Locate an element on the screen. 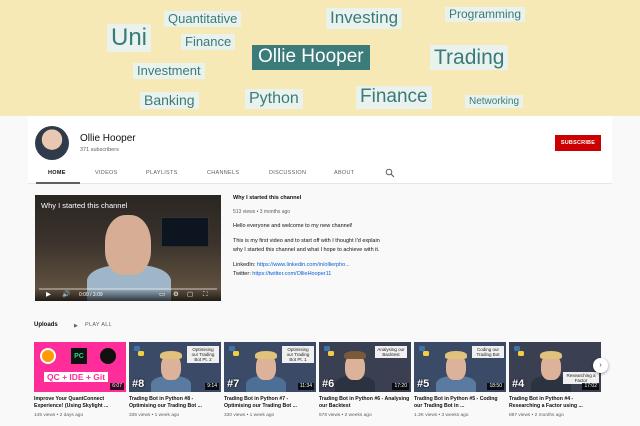 The width and height of the screenshot is (640, 426). cast-icon: ▢ is located at coordinates (190, 295).